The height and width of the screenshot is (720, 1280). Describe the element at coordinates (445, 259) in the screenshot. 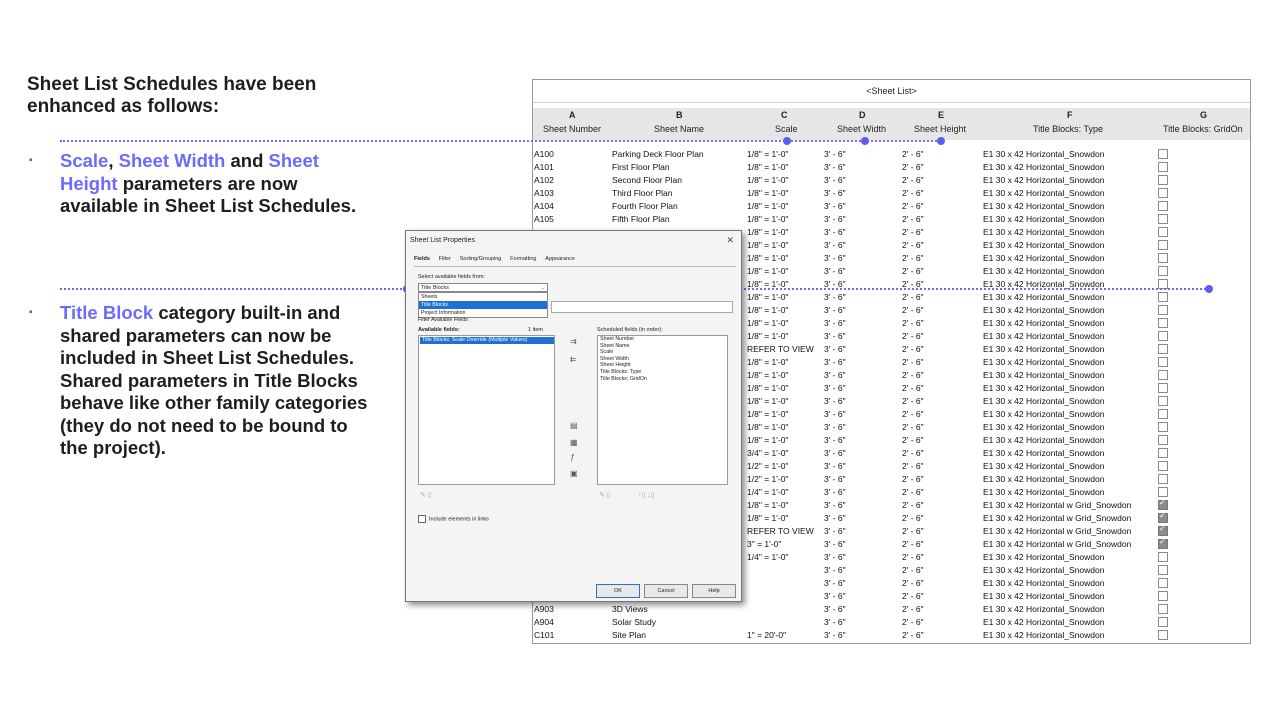

I see `tab-filter: Filter` at that location.